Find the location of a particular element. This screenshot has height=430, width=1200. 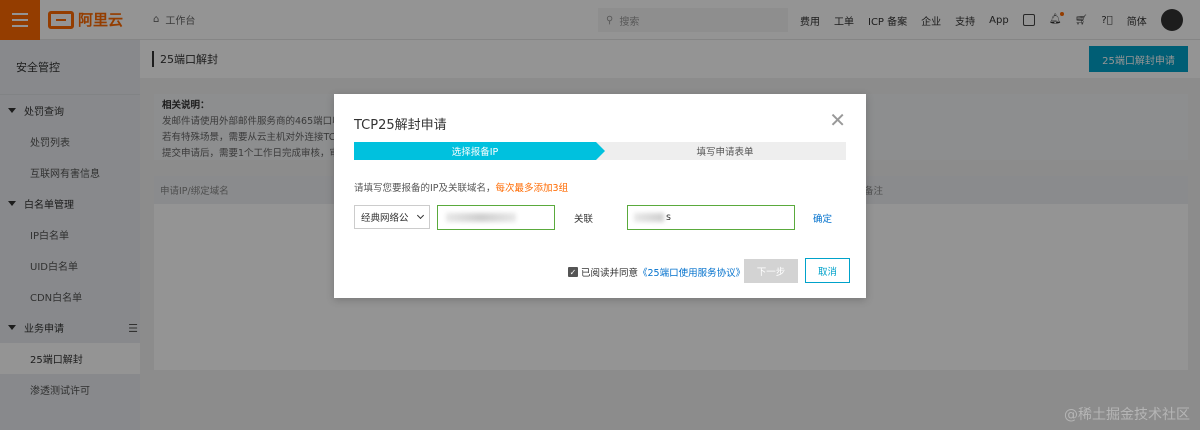

step-select-ip: 选择报备IP is located at coordinates (479, 151).